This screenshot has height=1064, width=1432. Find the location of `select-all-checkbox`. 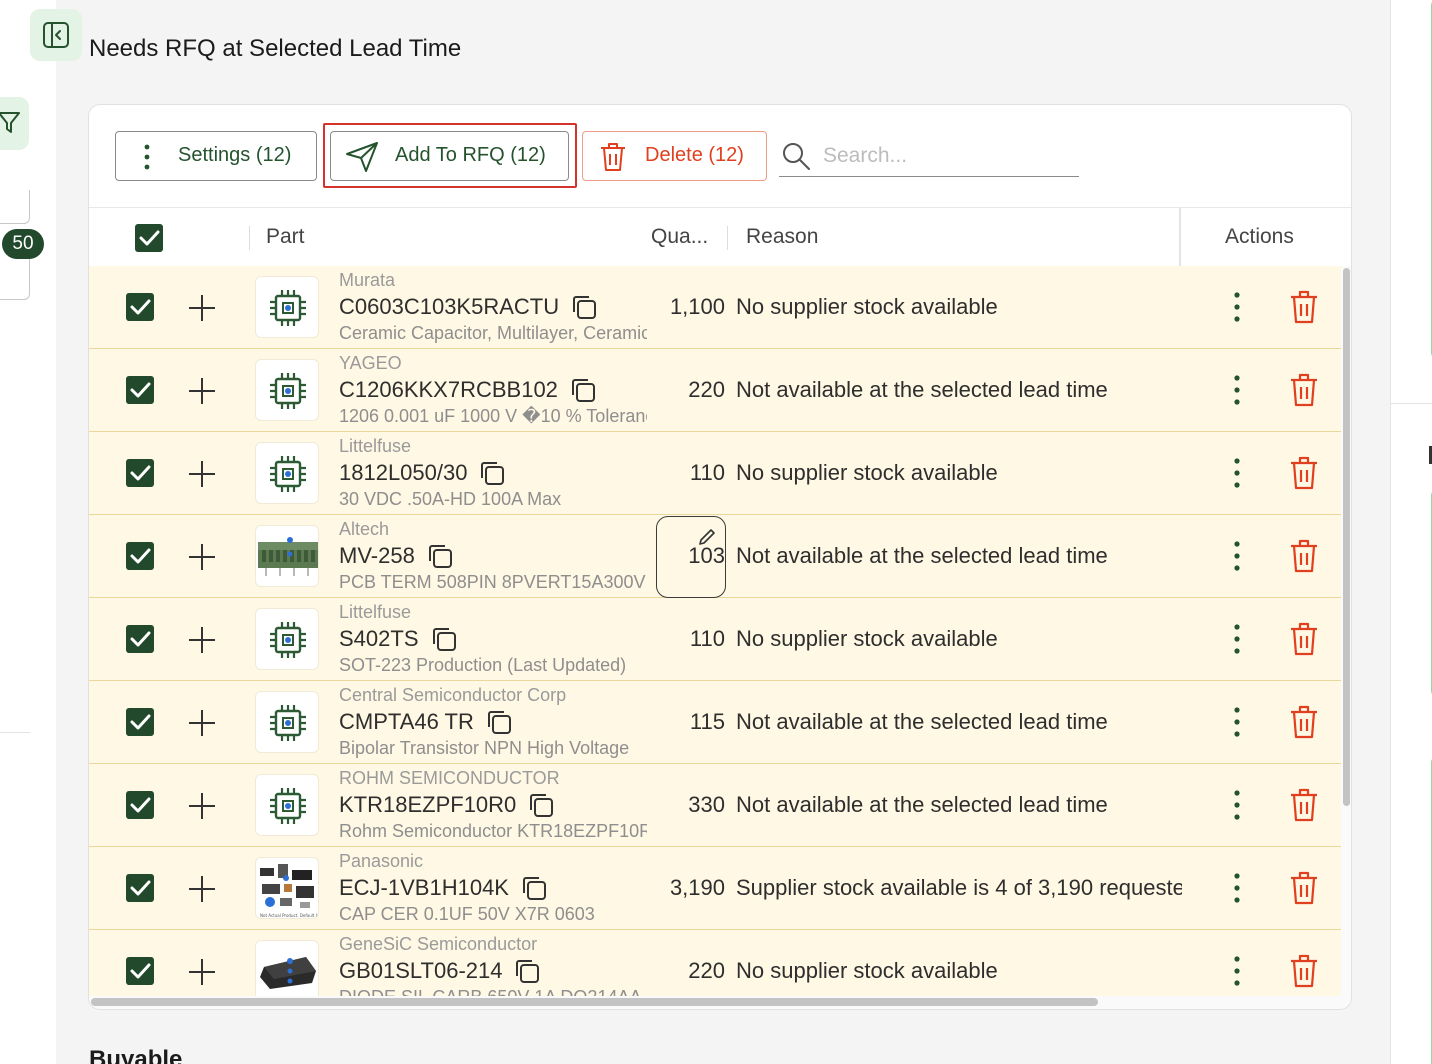

select-all-checkbox is located at coordinates (149, 238).